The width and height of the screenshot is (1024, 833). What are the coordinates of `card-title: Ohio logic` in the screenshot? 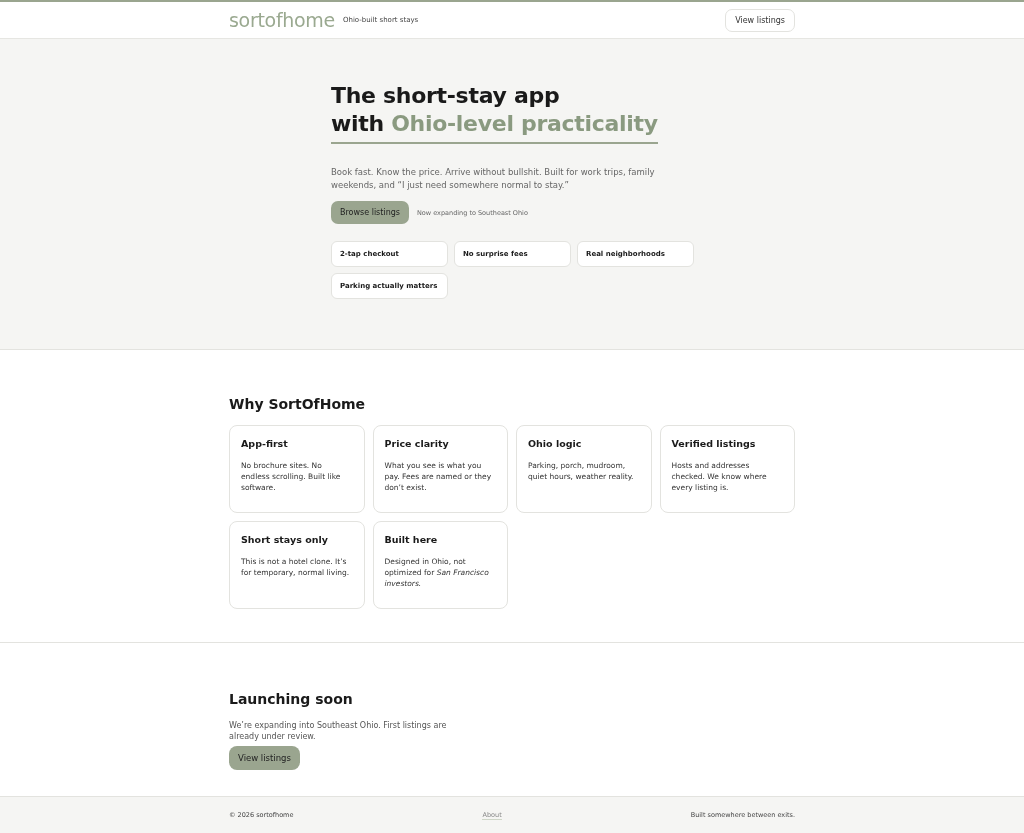 It's located at (555, 443).